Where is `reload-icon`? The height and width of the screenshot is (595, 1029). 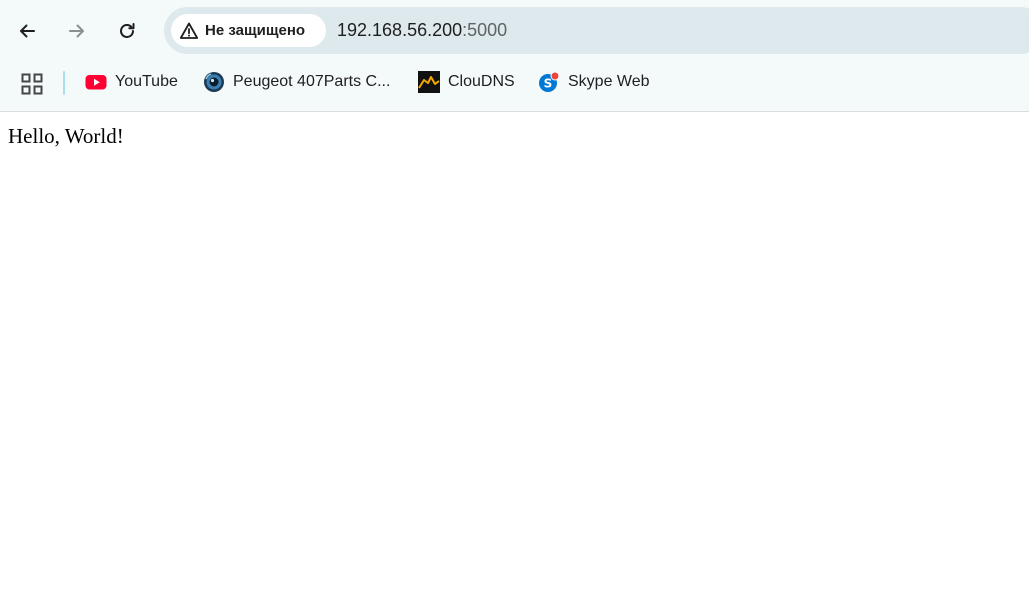 reload-icon is located at coordinates (127, 30).